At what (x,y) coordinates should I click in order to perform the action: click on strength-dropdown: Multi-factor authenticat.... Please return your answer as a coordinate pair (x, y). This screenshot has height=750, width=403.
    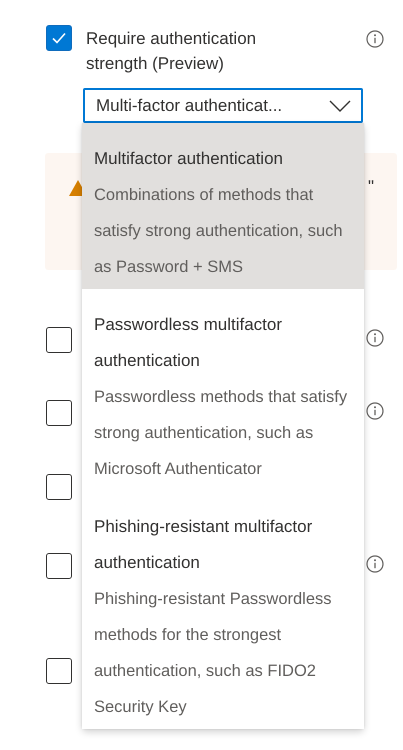
    Looking at the image, I should click on (223, 105).